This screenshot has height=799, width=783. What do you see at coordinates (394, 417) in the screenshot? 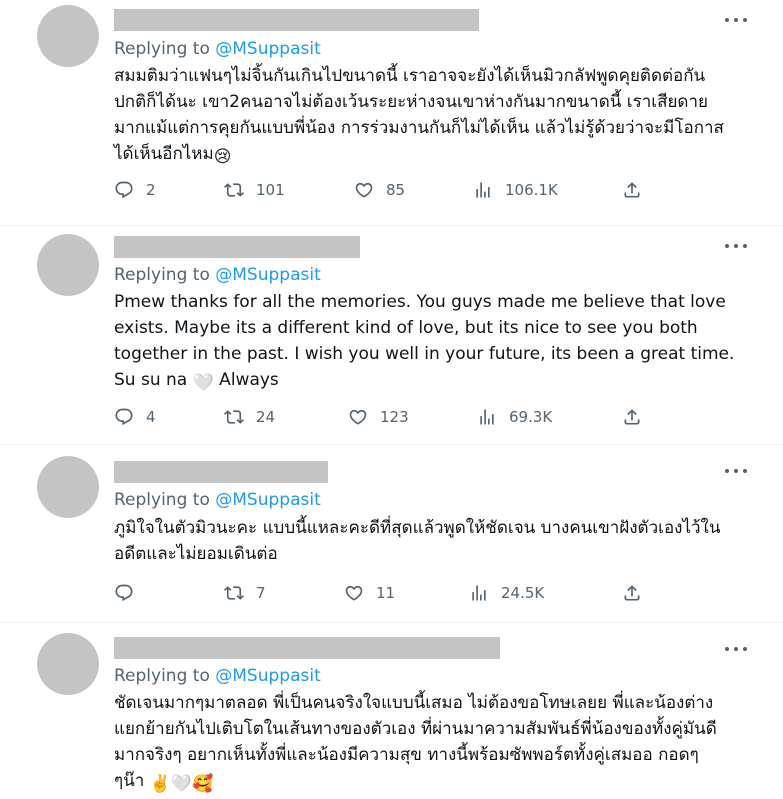
I see `like-count: 123` at bounding box center [394, 417].